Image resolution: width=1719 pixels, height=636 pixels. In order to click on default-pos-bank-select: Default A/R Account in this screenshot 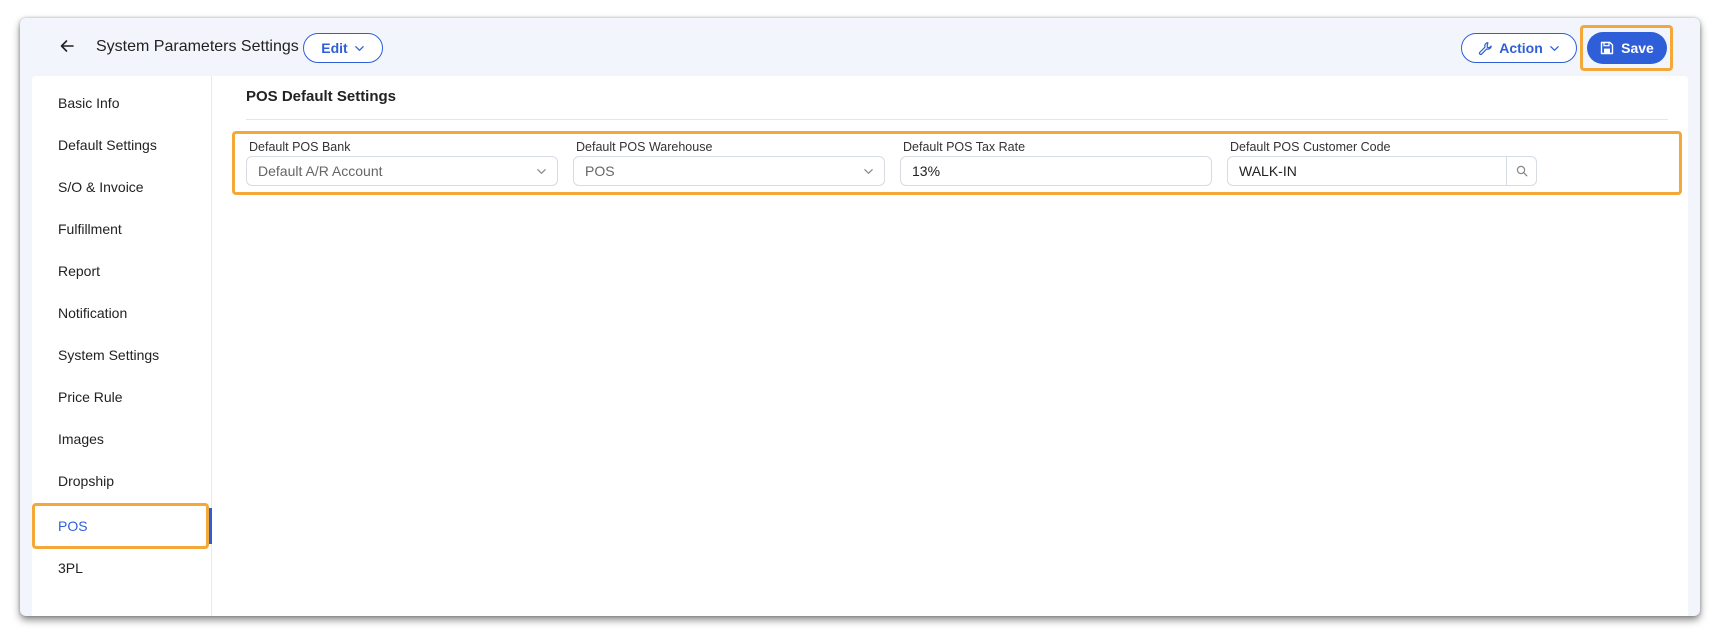, I will do `click(402, 171)`.